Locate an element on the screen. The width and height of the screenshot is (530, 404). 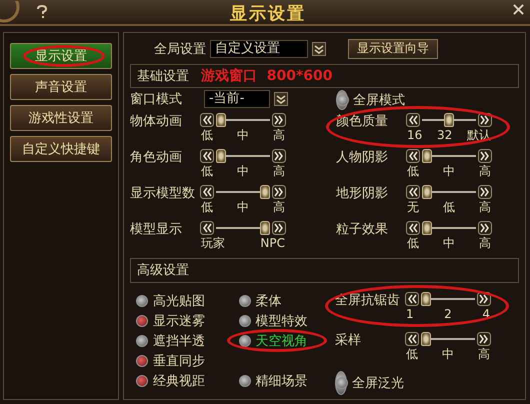
setting-label: 采样 is located at coordinates (348, 340).